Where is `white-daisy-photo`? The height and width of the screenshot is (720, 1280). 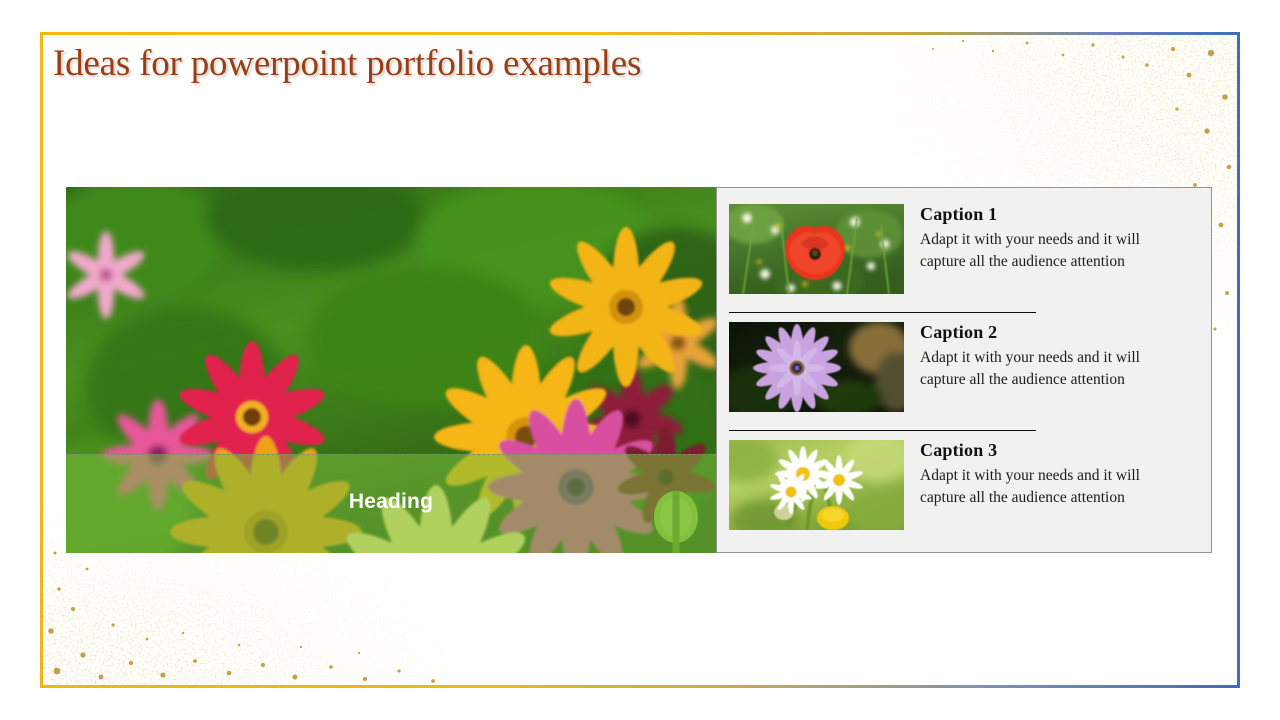 white-daisy-photo is located at coordinates (816, 485).